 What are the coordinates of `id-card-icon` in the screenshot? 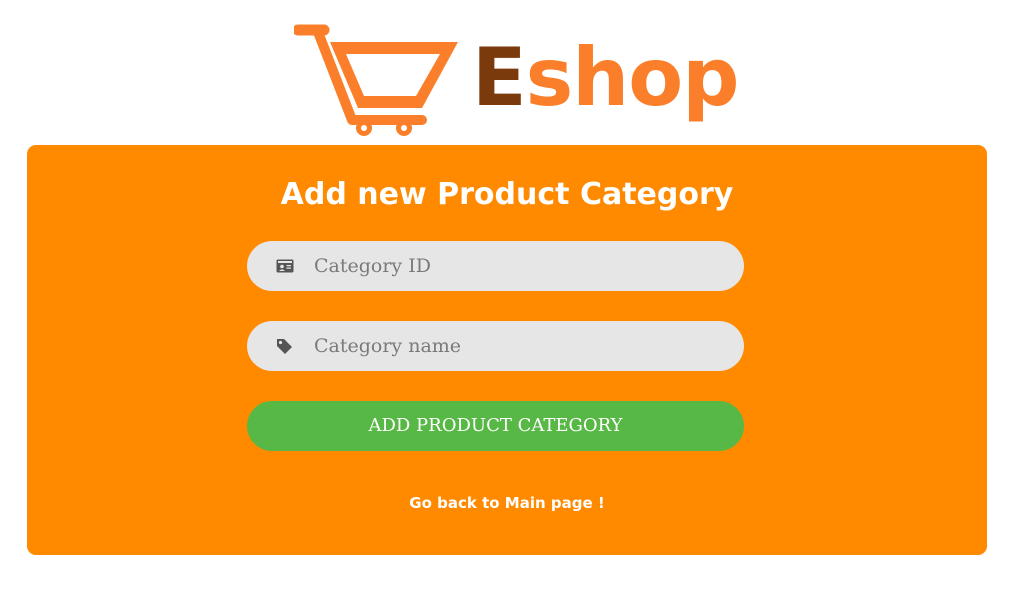 It's located at (285, 266).